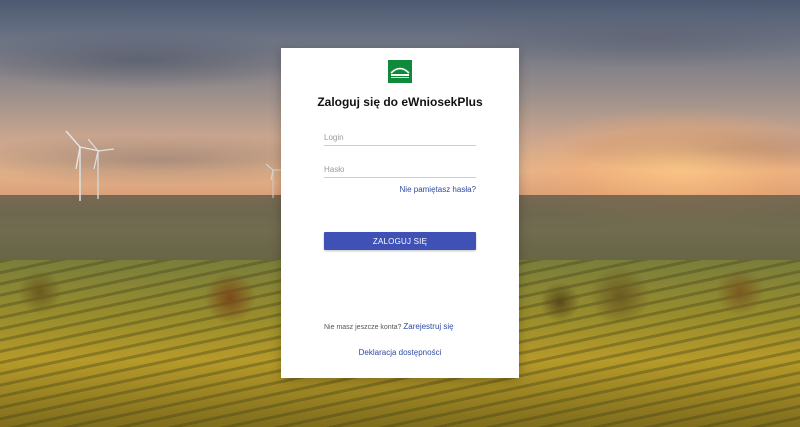 This screenshot has height=427, width=800. What do you see at coordinates (363, 327) in the screenshot?
I see `register-prompt: Nie masz jeszcze konta?` at bounding box center [363, 327].